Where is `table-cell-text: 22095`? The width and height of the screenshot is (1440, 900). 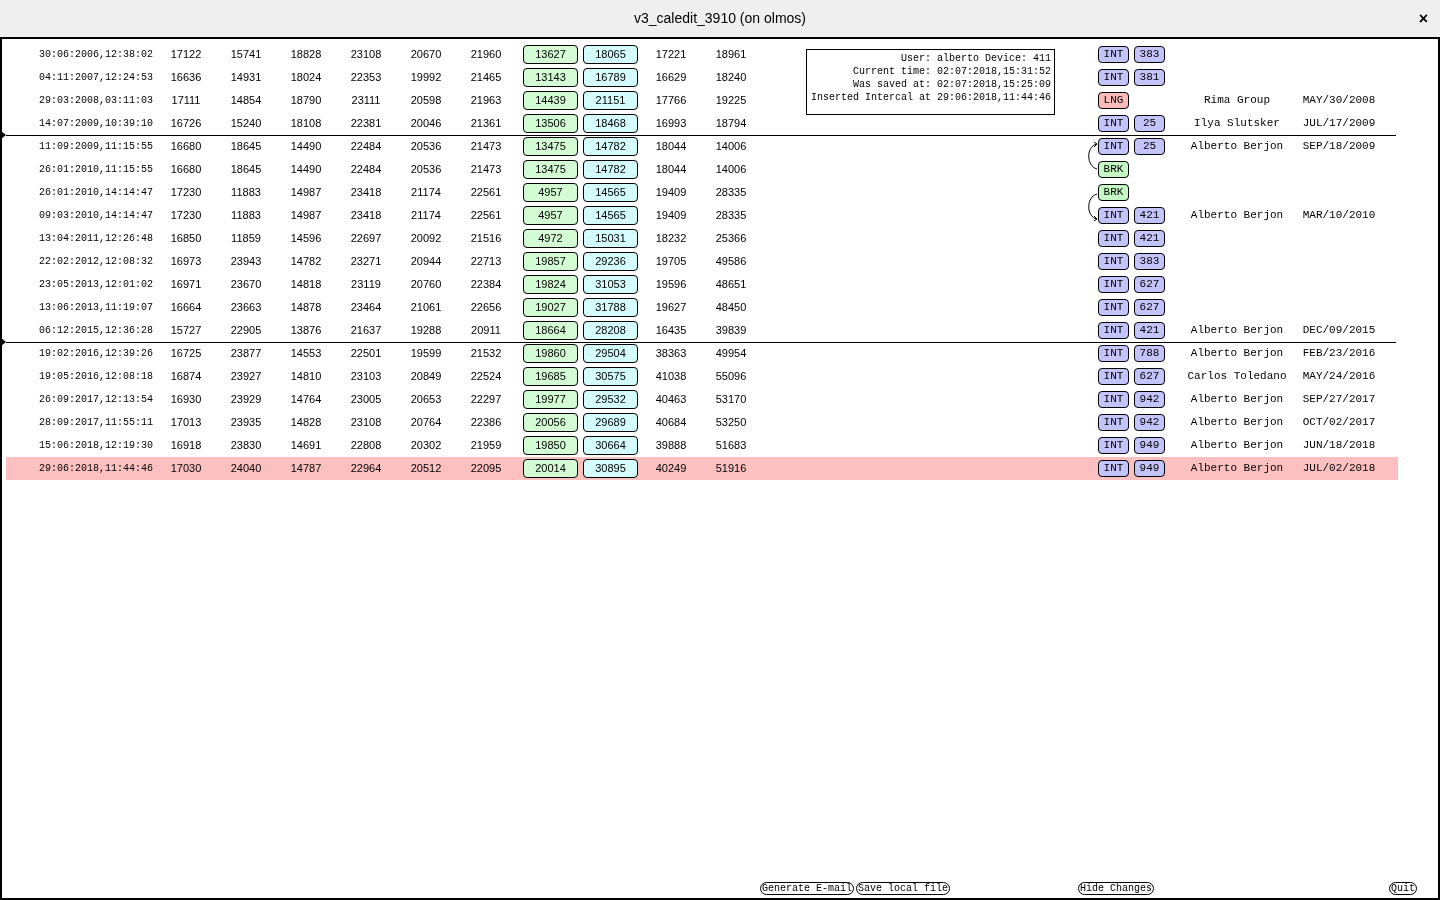
table-cell-text: 22095 is located at coordinates (486, 469).